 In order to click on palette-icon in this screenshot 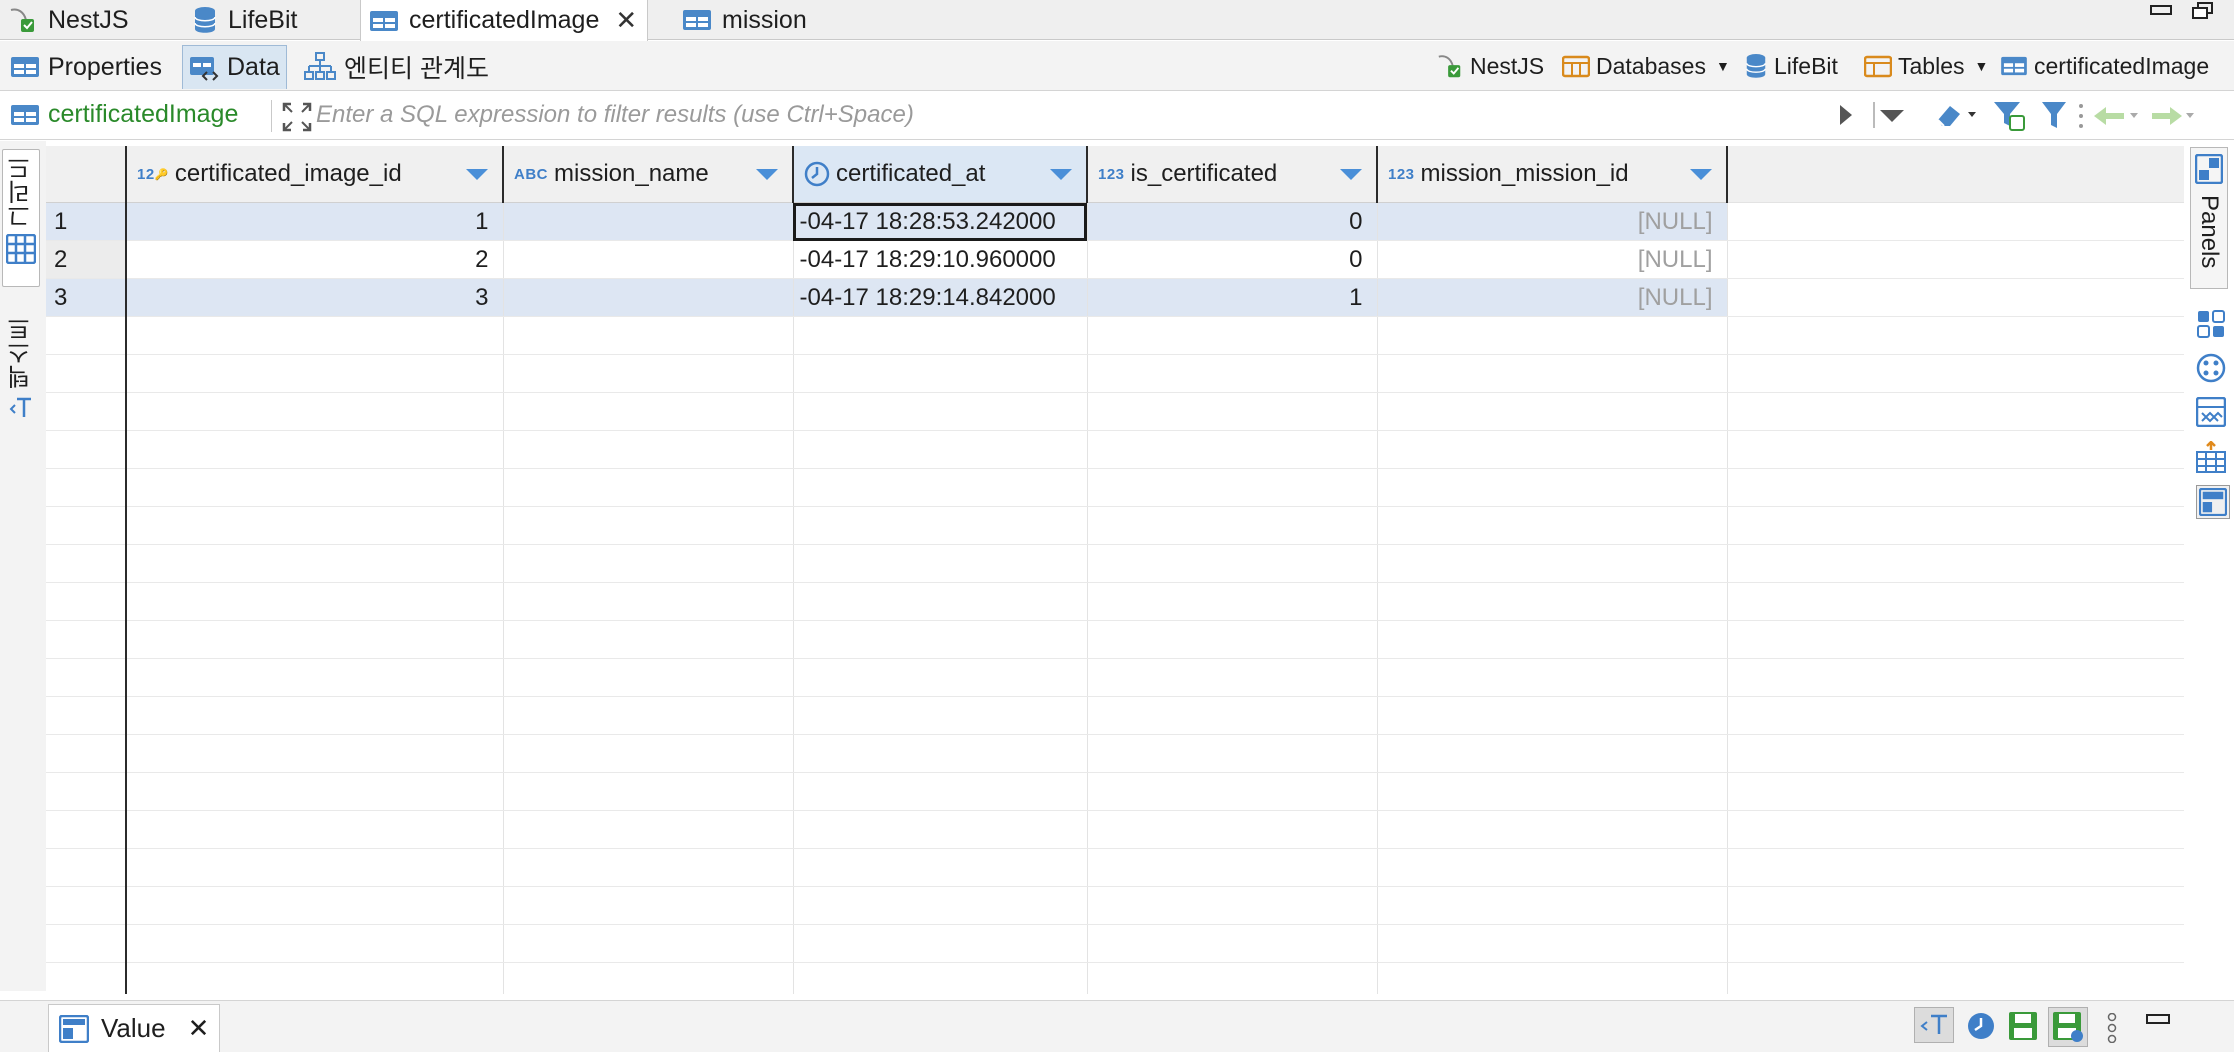, I will do `click(2211, 368)`.